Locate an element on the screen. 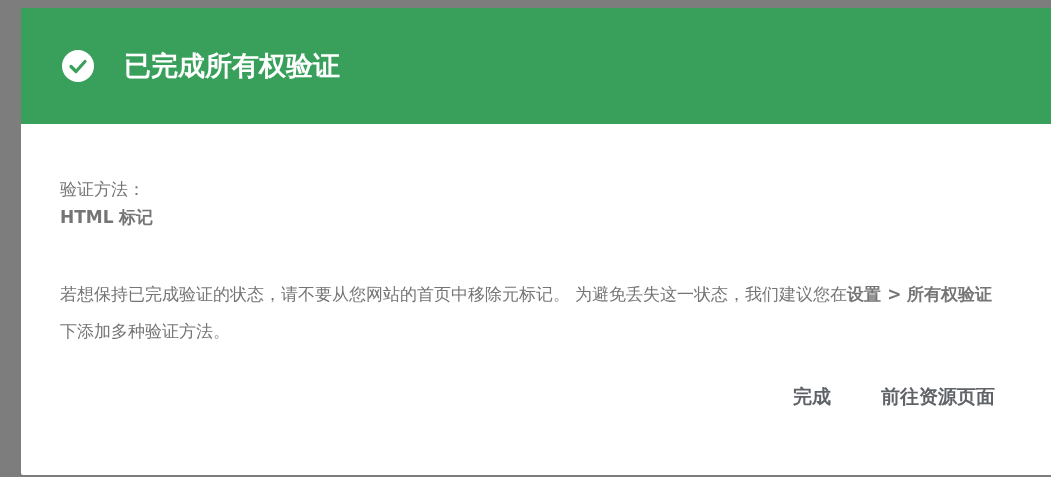  dialog-button: 前往资源页面 is located at coordinates (938, 397).